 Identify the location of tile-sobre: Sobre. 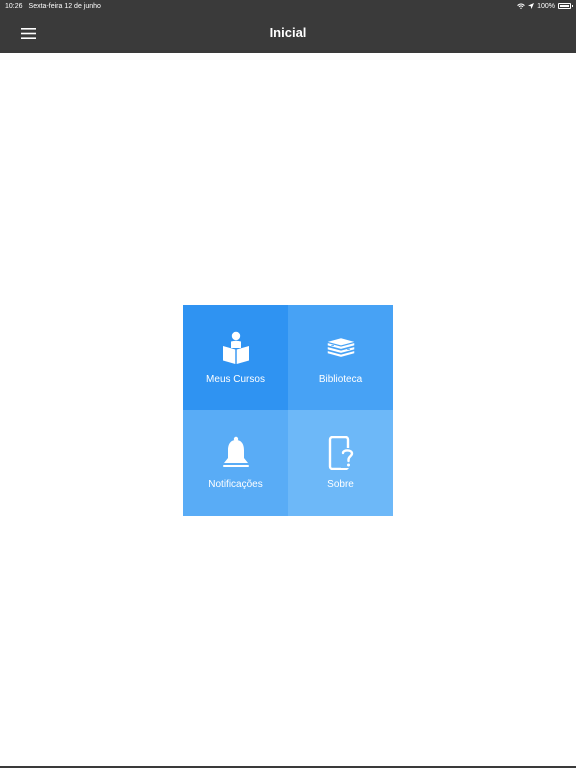
(340, 463).